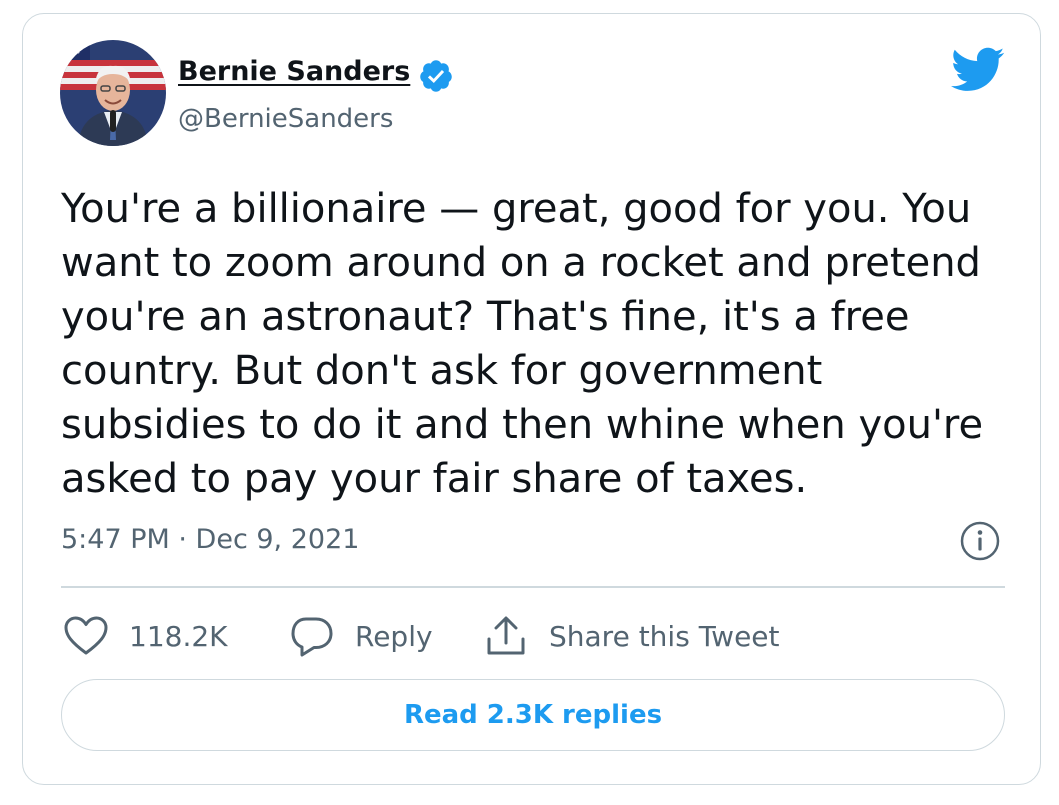 Image resolution: width=1059 pixels, height=805 pixels. I want to click on avatar, so click(113, 93).